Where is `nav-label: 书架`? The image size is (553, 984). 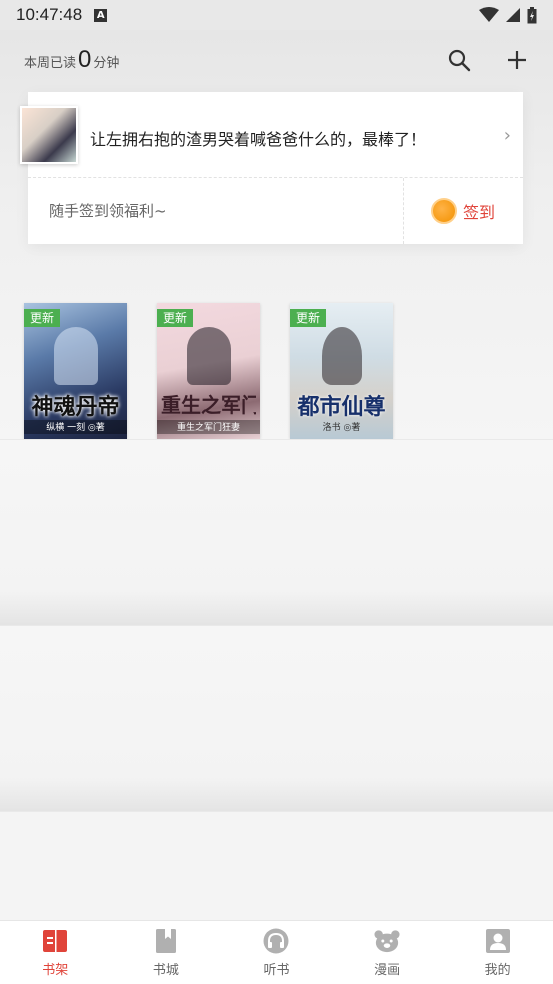 nav-label: 书架 is located at coordinates (55, 970).